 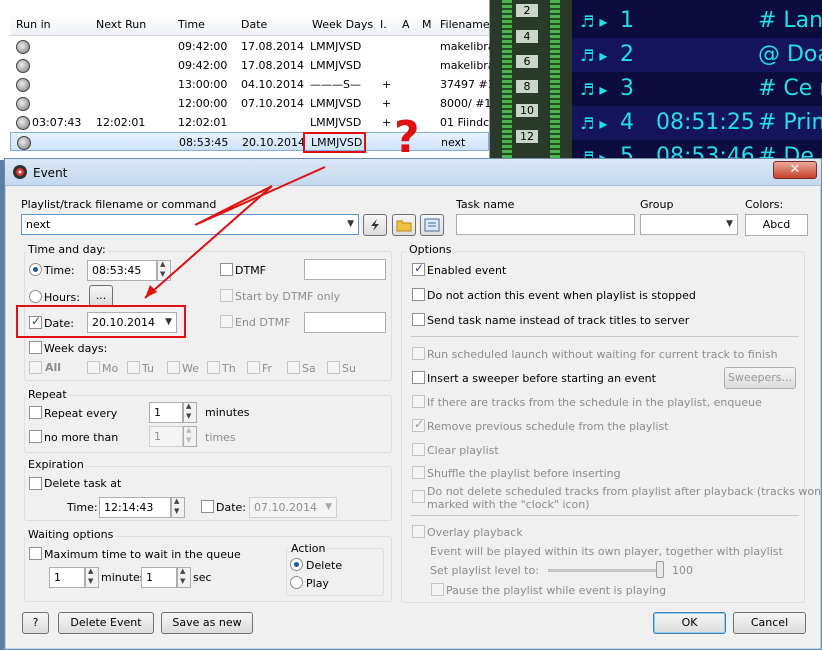 I want to click on question-mark-annotation: ?, so click(x=407, y=137).